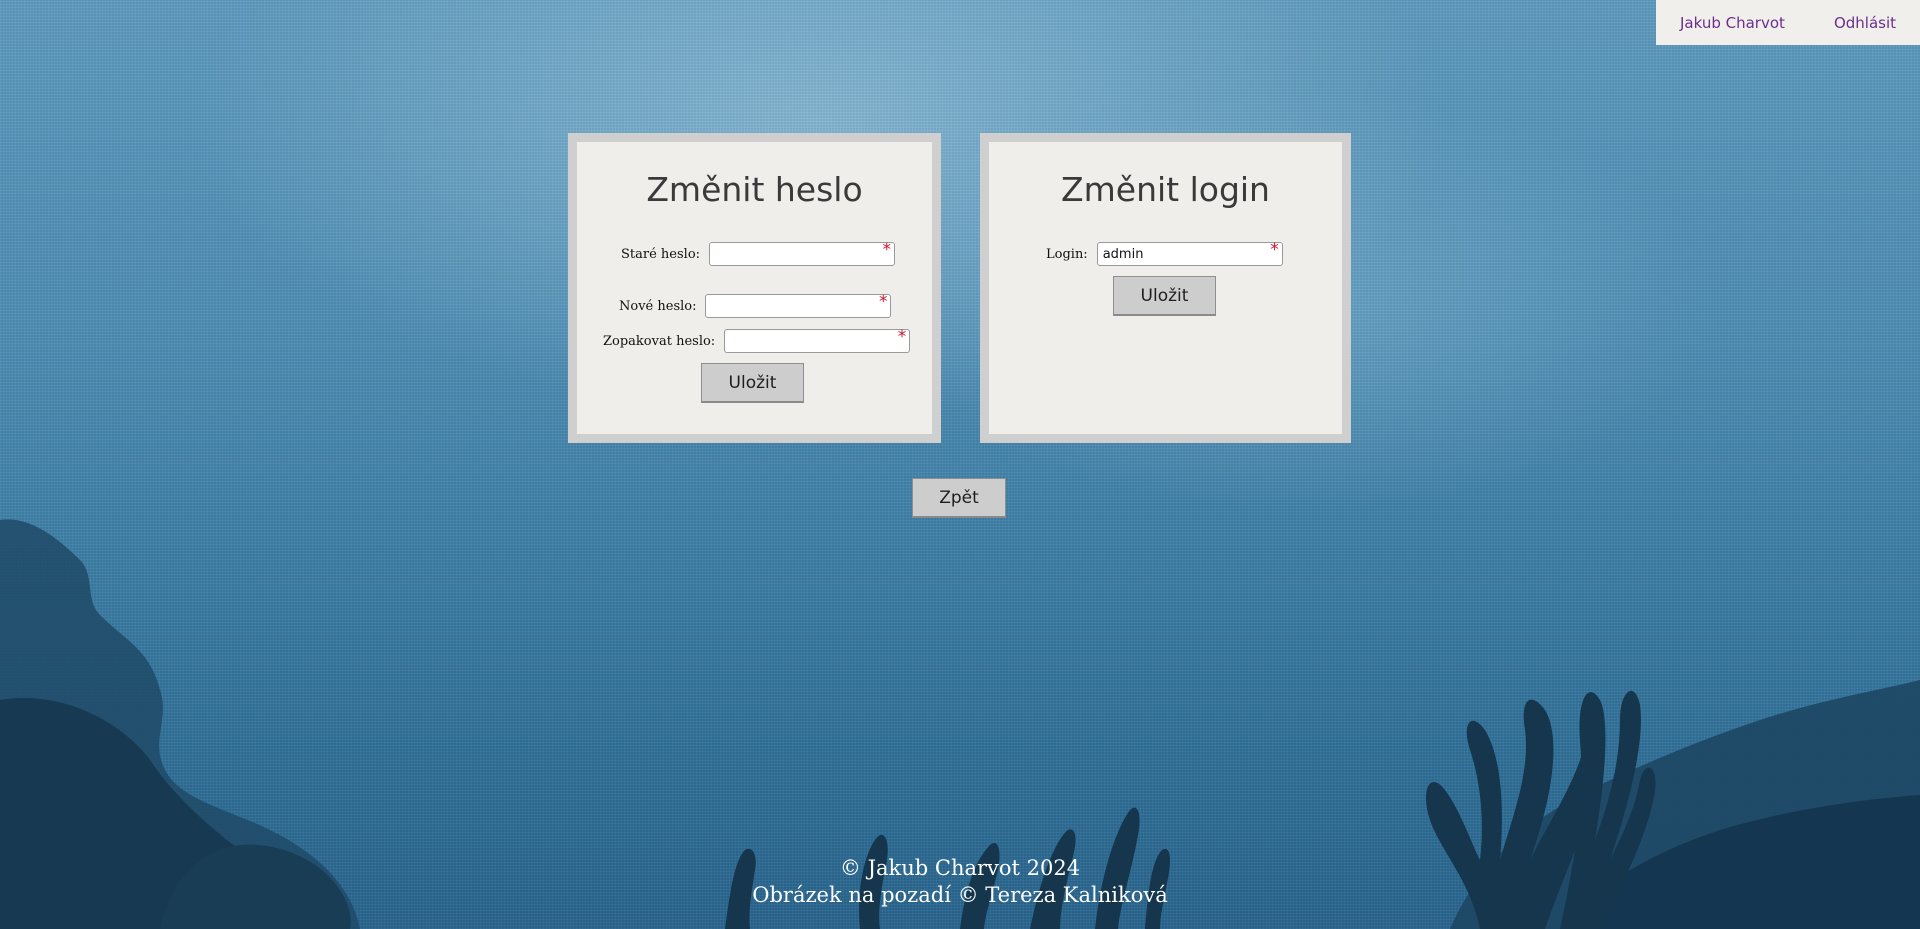 Image resolution: width=1920 pixels, height=929 pixels. What do you see at coordinates (1865, 23) in the screenshot?
I see `logout-link: Odhlásit` at bounding box center [1865, 23].